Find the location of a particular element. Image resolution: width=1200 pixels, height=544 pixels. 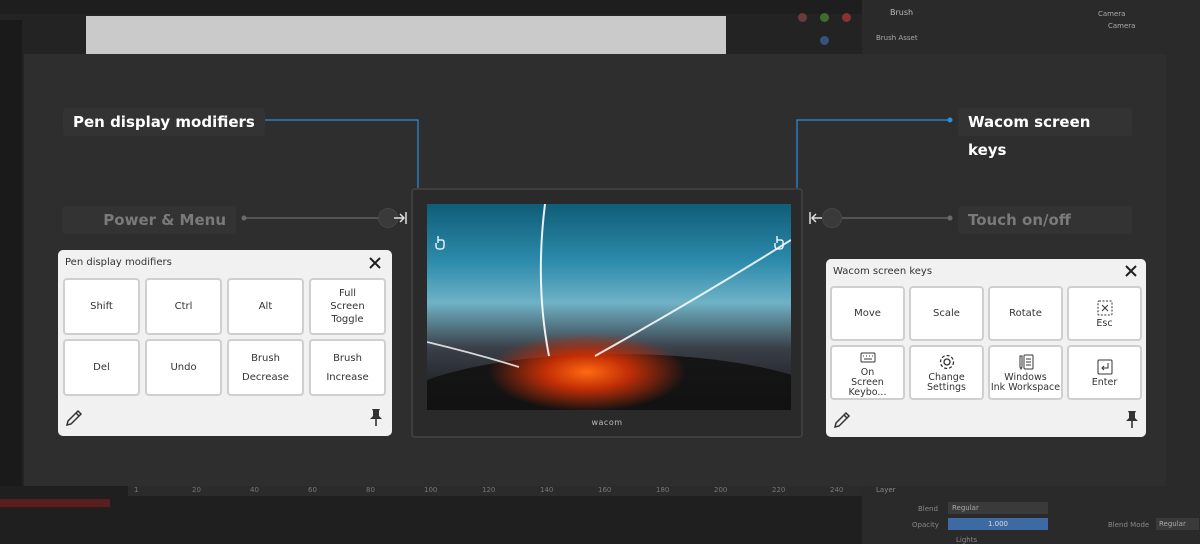

bg-blend-label: Blend is located at coordinates (928, 509).